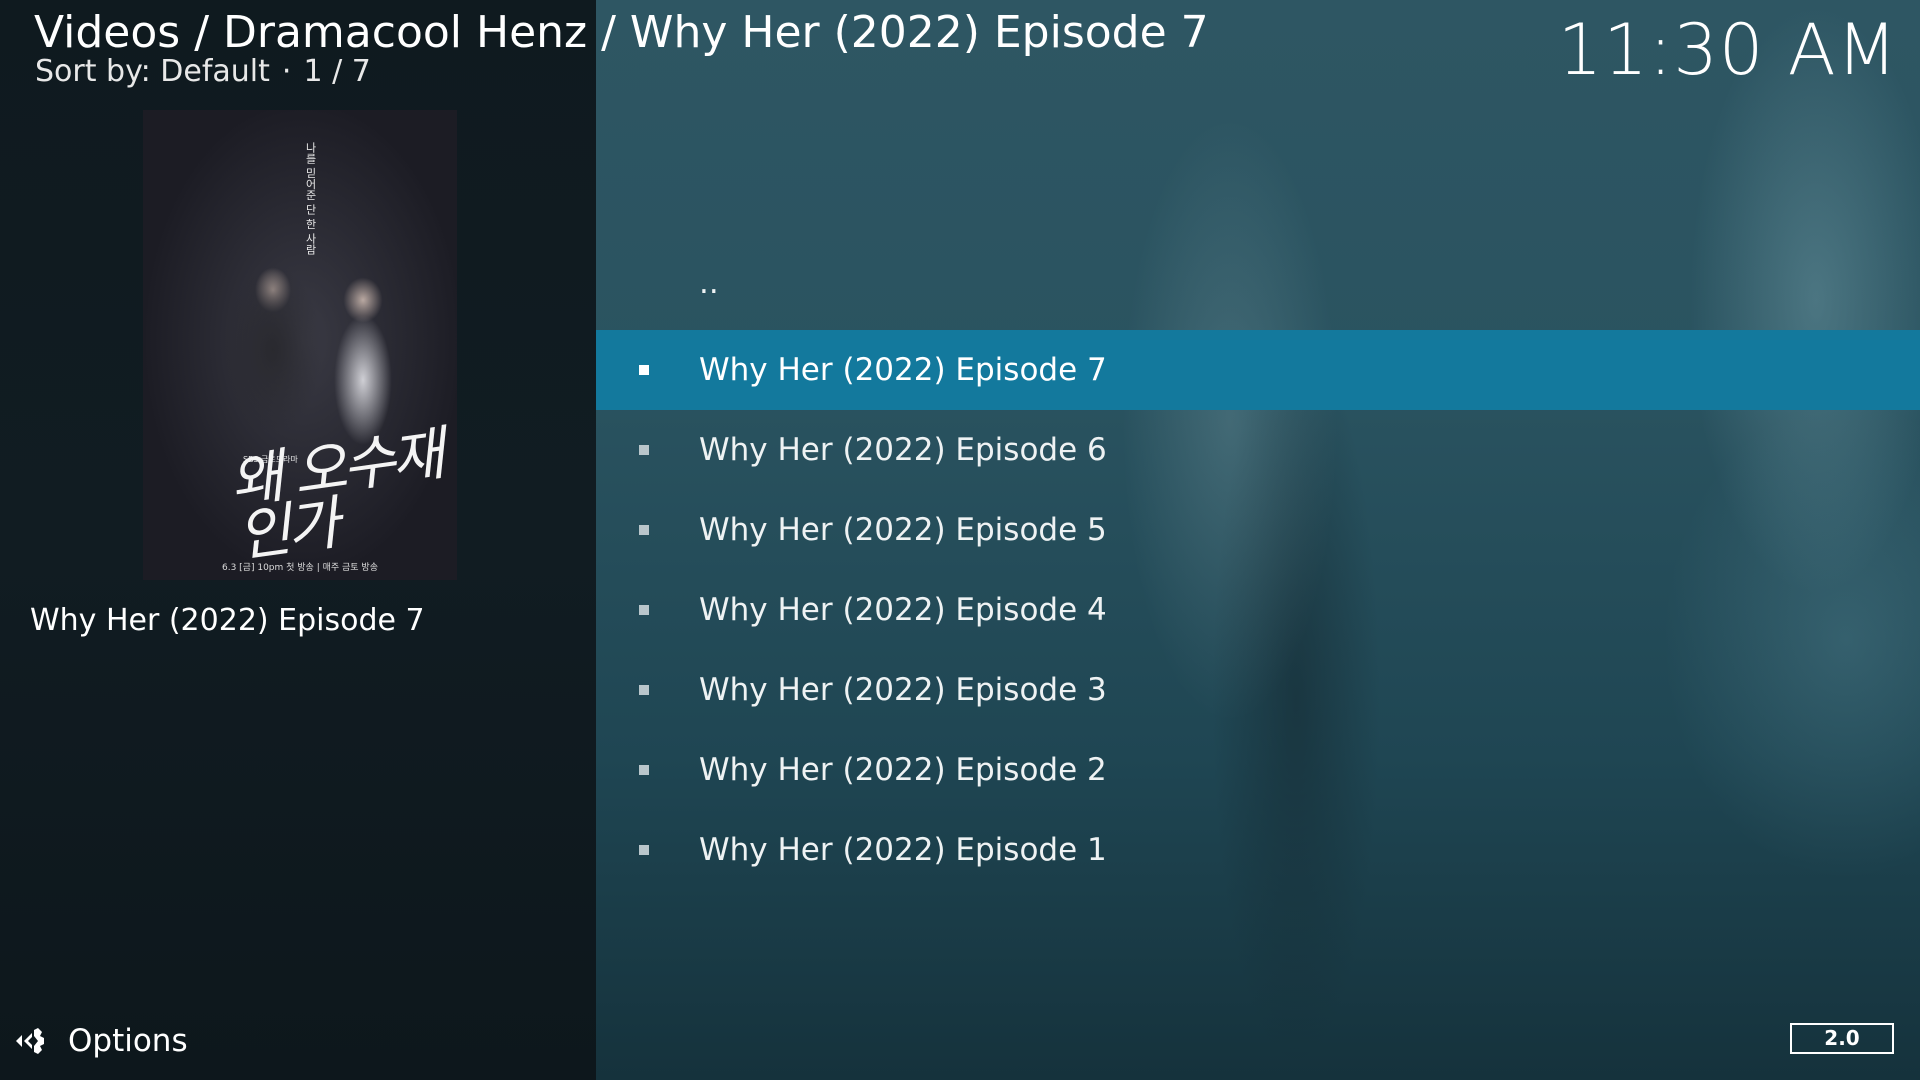  I want to click on list-item-label: Why Her (2022) Episode 7, so click(903, 370).